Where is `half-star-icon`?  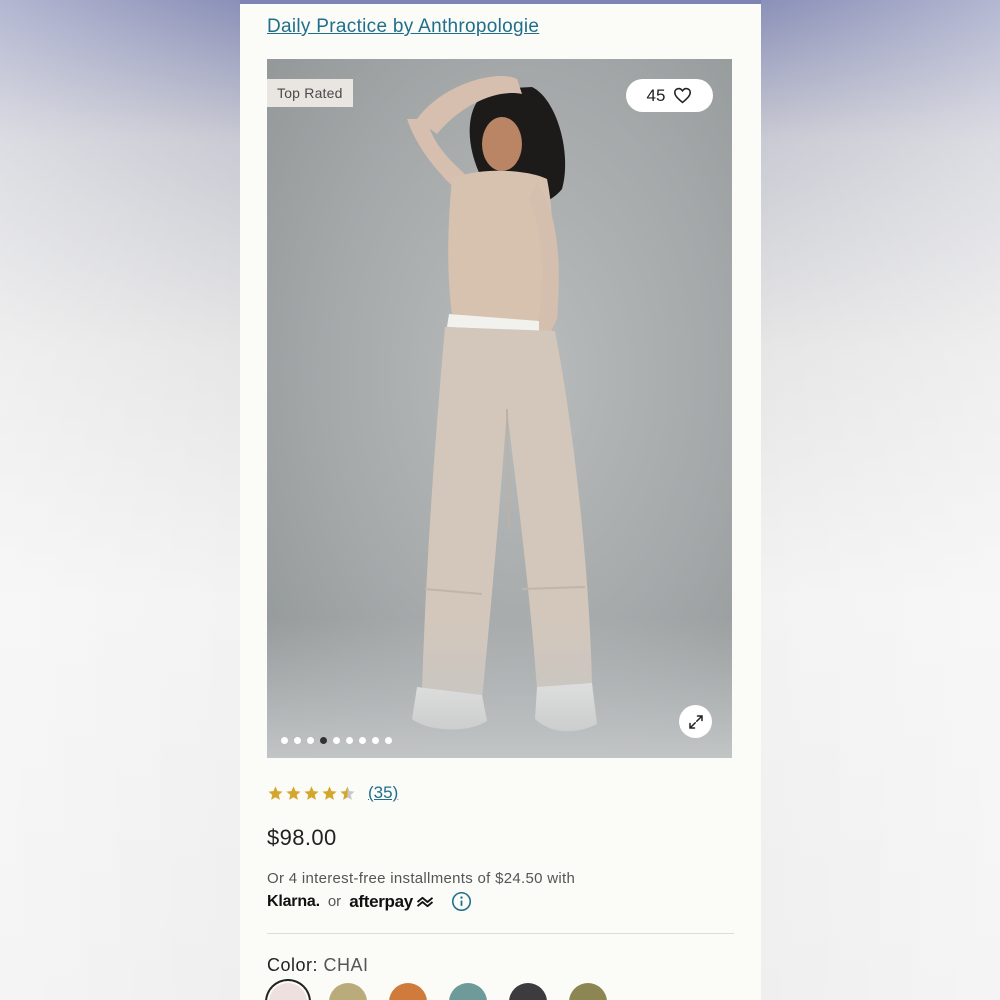
half-star-icon is located at coordinates (347, 792).